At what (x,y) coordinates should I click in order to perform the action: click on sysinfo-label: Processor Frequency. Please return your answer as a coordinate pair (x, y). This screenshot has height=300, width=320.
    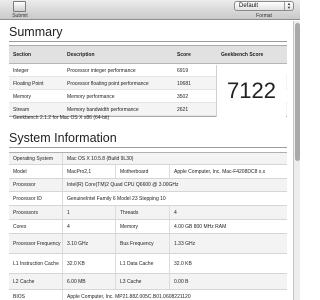
    Looking at the image, I should click on (37, 243).